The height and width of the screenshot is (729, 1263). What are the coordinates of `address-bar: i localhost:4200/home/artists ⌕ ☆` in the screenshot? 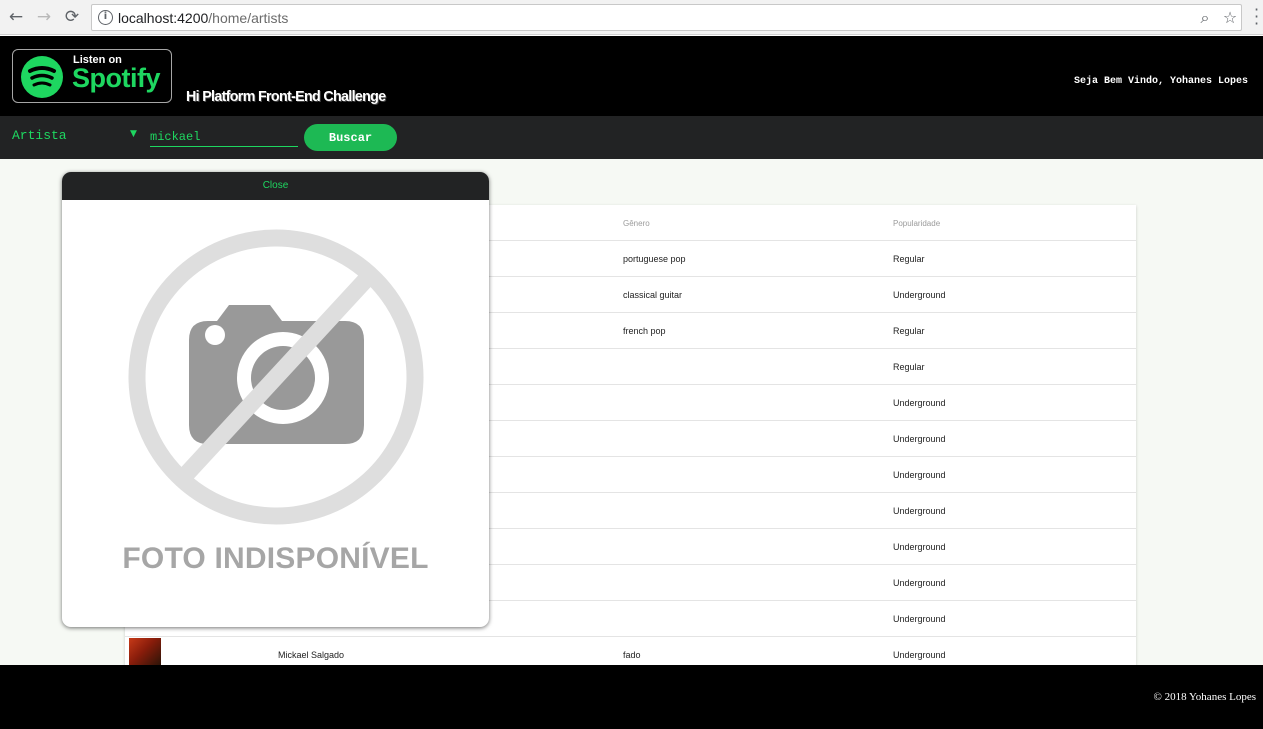 It's located at (666, 17).